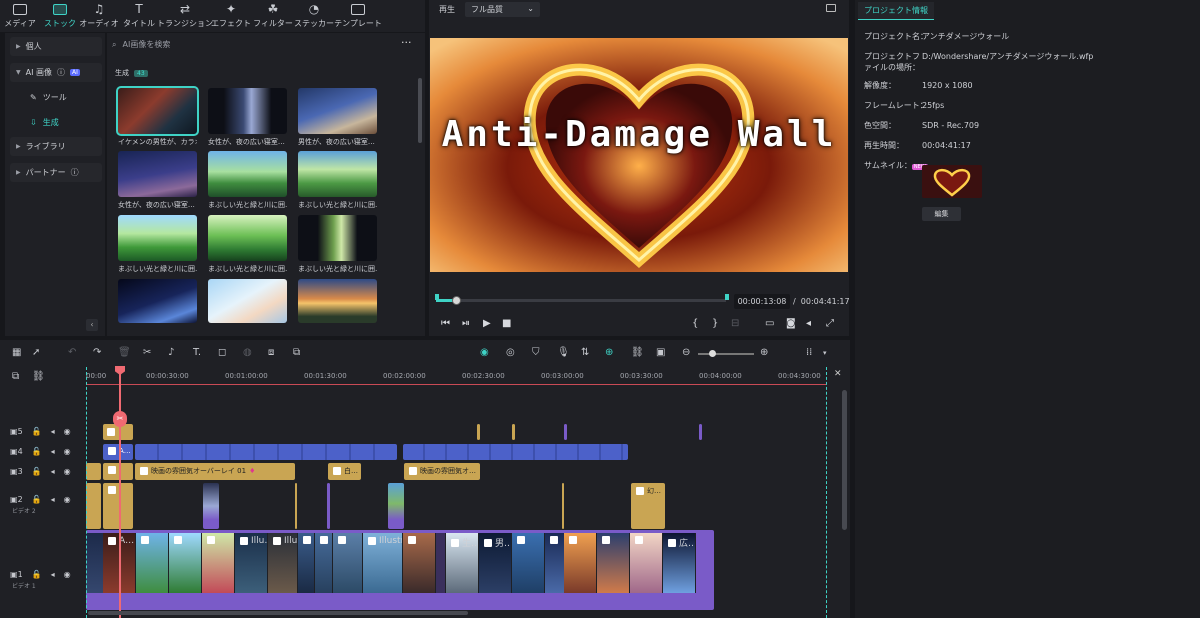 This screenshot has height=618, width=1200. I want to click on layout-icon: ▦, so click(16, 353).